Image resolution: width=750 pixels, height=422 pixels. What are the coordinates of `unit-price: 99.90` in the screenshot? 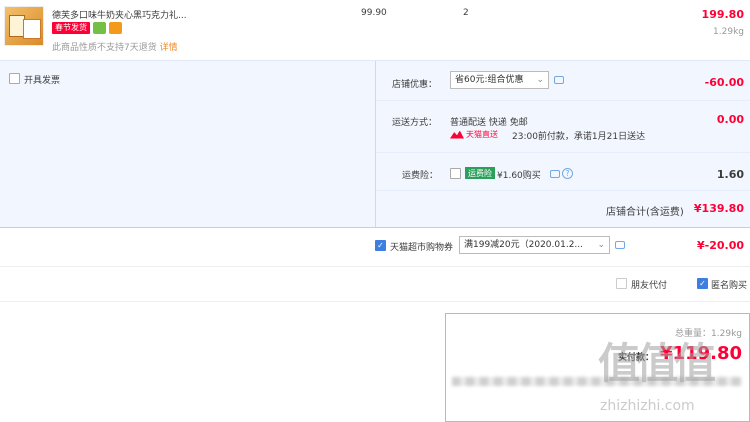 It's located at (374, 13).